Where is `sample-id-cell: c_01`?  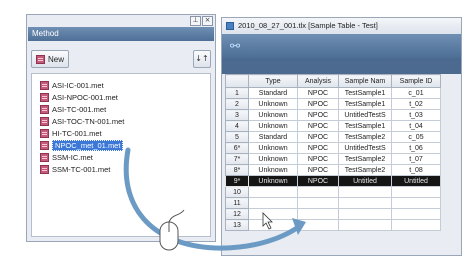
sample-id-cell: c_01 is located at coordinates (416, 93).